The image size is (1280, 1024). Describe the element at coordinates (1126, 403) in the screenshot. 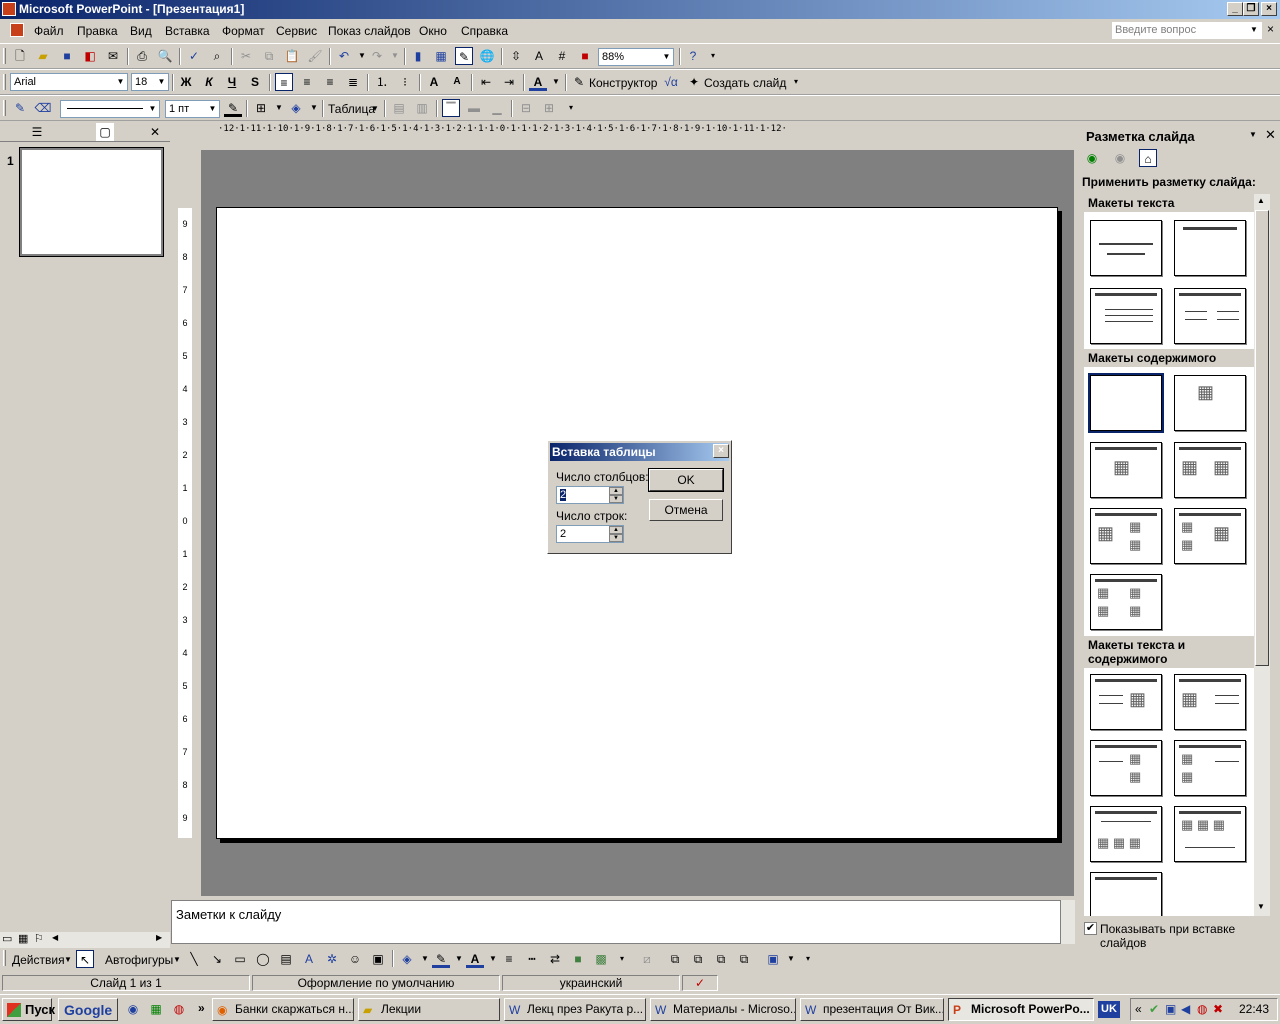

I see `layout-blank` at that location.